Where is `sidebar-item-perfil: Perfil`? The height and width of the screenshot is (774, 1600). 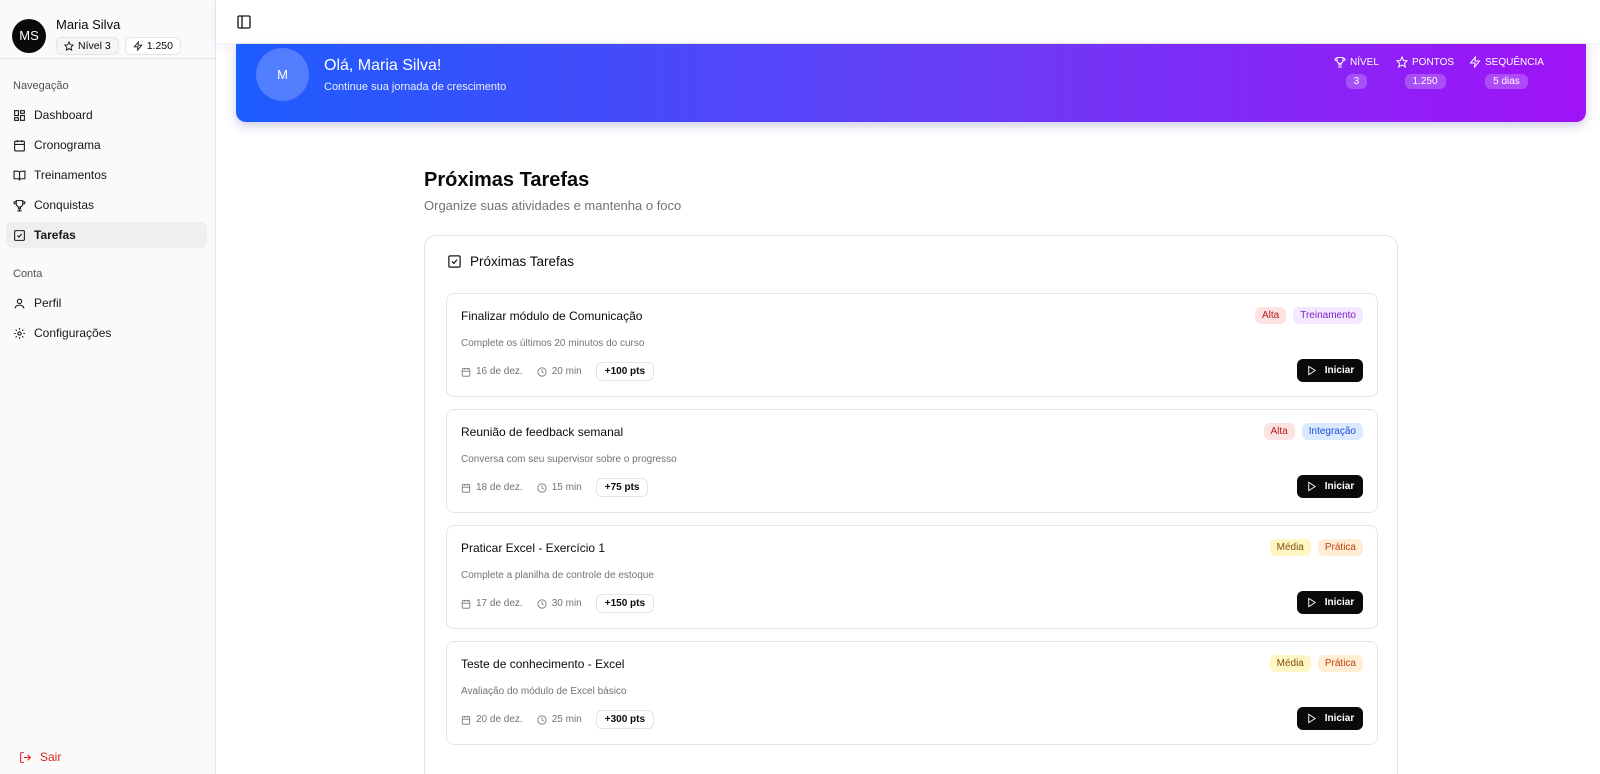
sidebar-item-perfil: Perfil is located at coordinates (106, 303).